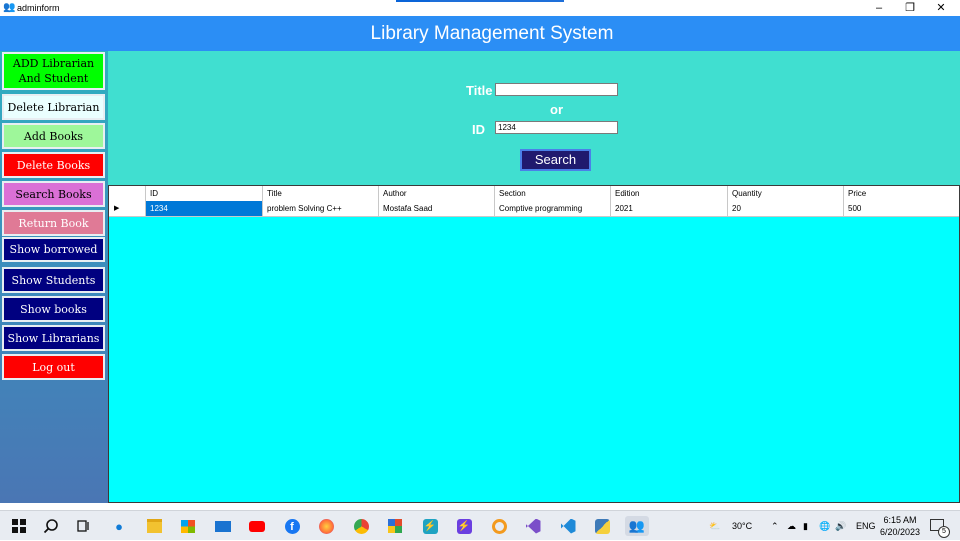 This screenshot has width=960, height=541. I want to click on adminform-app-icon: 👥, so click(637, 526).